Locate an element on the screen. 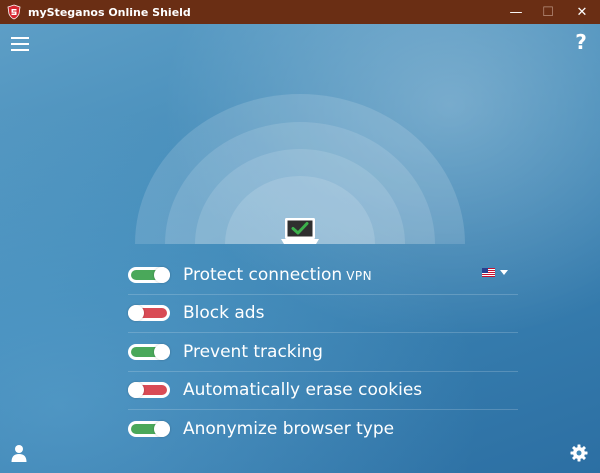 This screenshot has height=473, width=600. us-flag-icon is located at coordinates (488, 272).